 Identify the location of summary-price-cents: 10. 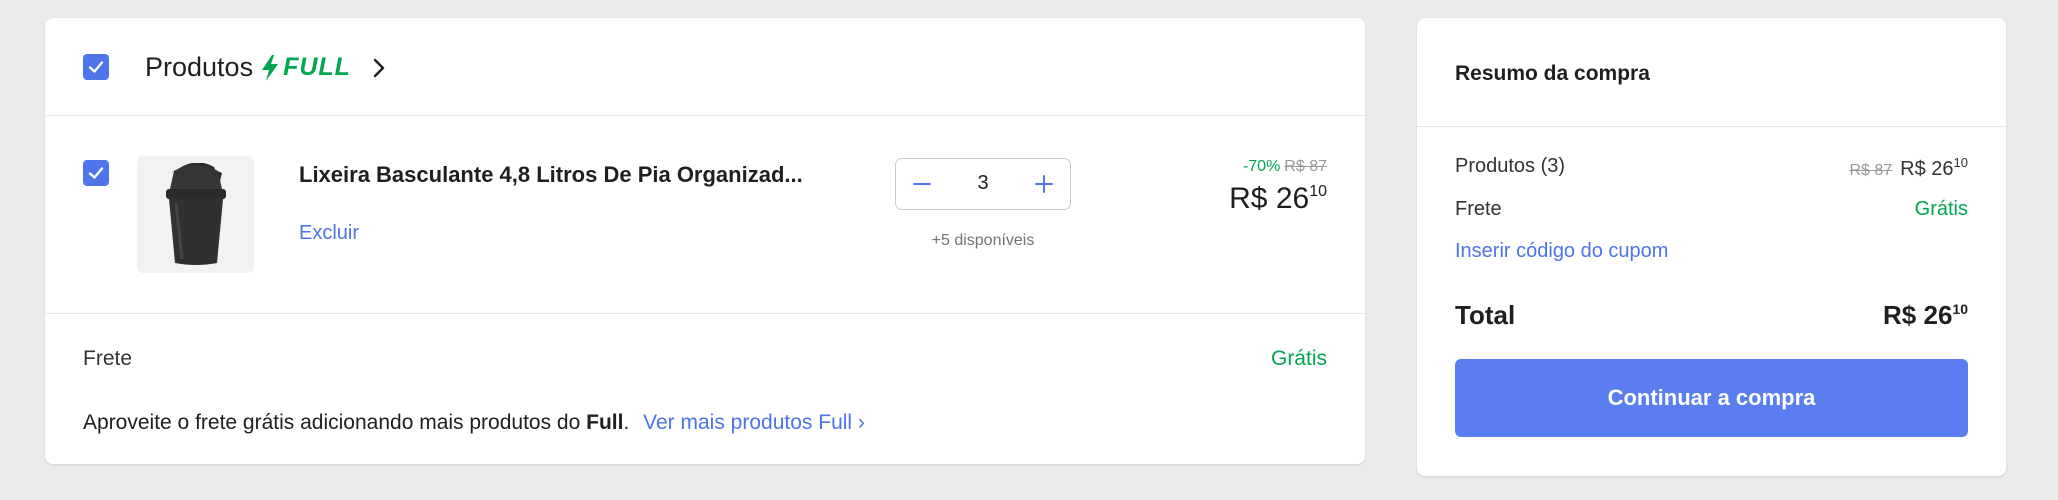
(1960, 162).